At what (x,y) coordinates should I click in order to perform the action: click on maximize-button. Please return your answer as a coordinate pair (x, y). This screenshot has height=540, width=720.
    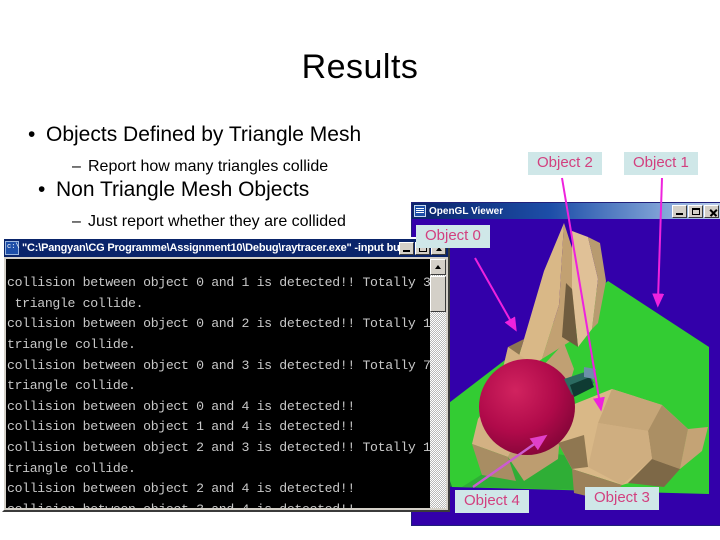
    Looking at the image, I should click on (695, 211).